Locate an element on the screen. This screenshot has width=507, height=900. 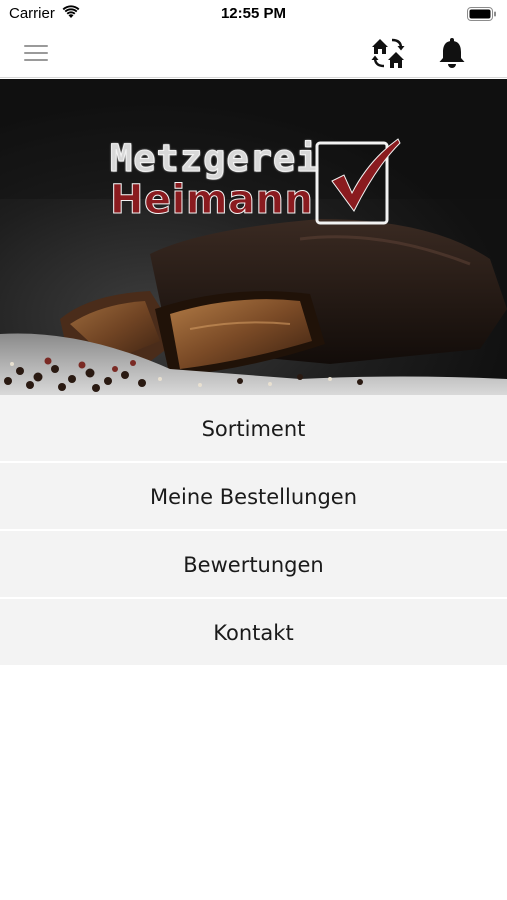
navigation-bar is located at coordinates (253, 53).